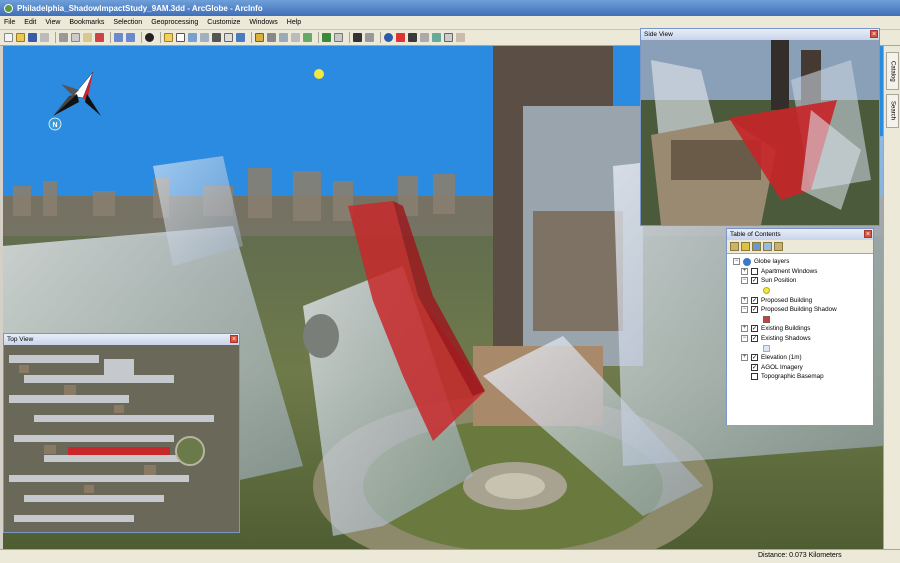  Describe the element at coordinates (8, 8) in the screenshot. I see `arcglobe-app-icon` at that location.